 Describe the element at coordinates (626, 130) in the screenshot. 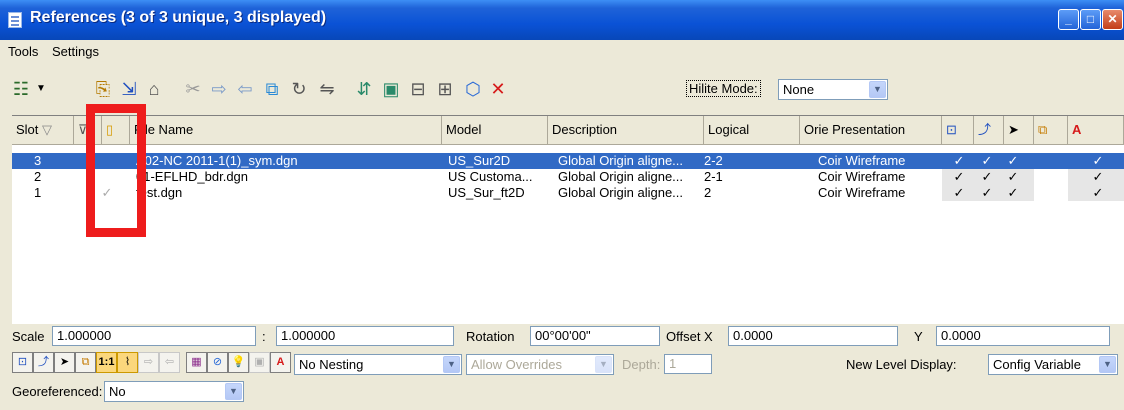

I see `column-header-description: Description` at that location.